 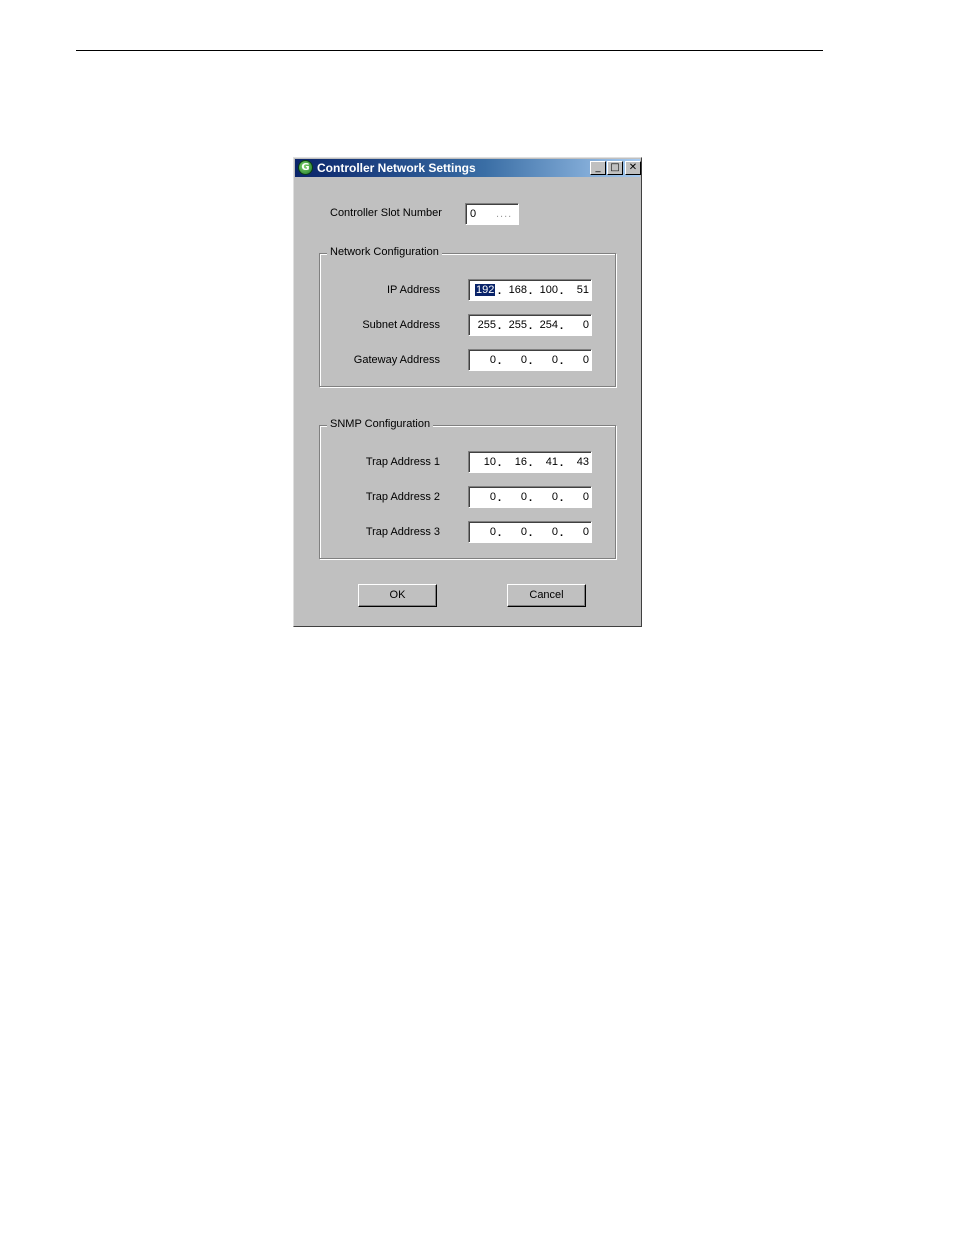 What do you see at coordinates (520, 462) in the screenshot?
I see `octet-2: 16` at bounding box center [520, 462].